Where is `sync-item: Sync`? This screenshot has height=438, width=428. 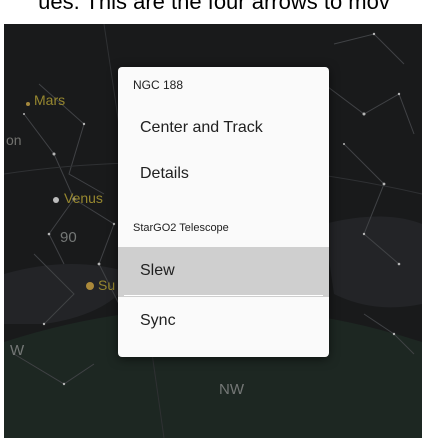 sync-item: Sync is located at coordinates (223, 322).